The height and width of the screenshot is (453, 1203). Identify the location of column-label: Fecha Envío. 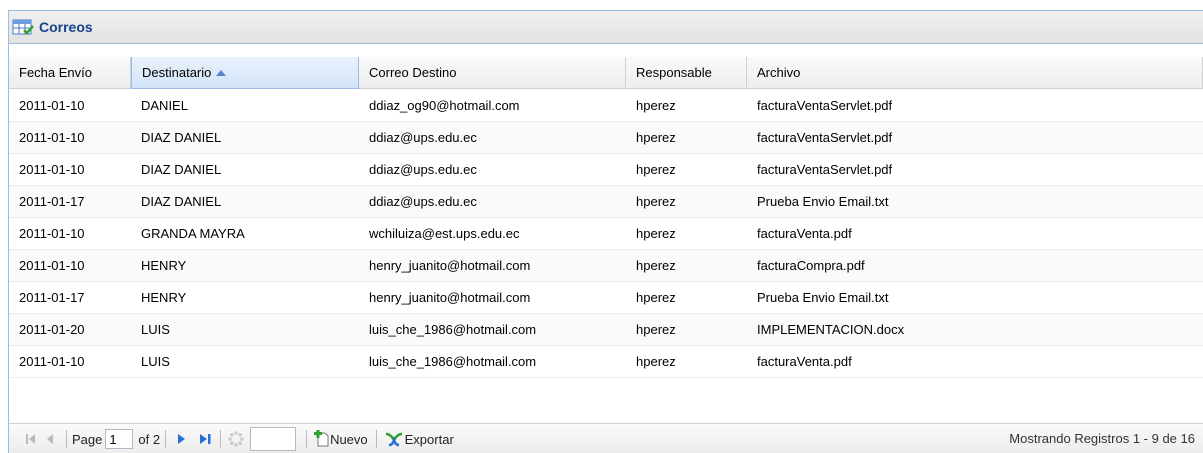
(55, 72).